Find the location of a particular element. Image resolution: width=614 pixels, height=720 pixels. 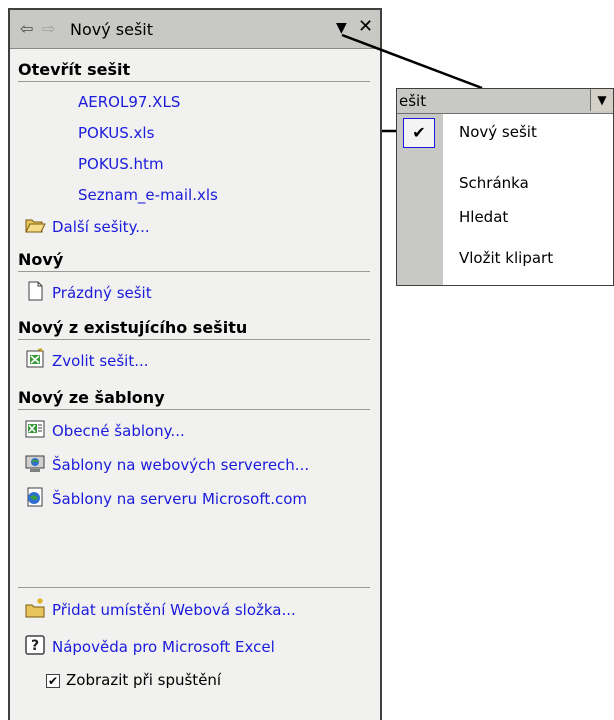

menu-item-new-workbook: Nový sešit is located at coordinates (498, 132).